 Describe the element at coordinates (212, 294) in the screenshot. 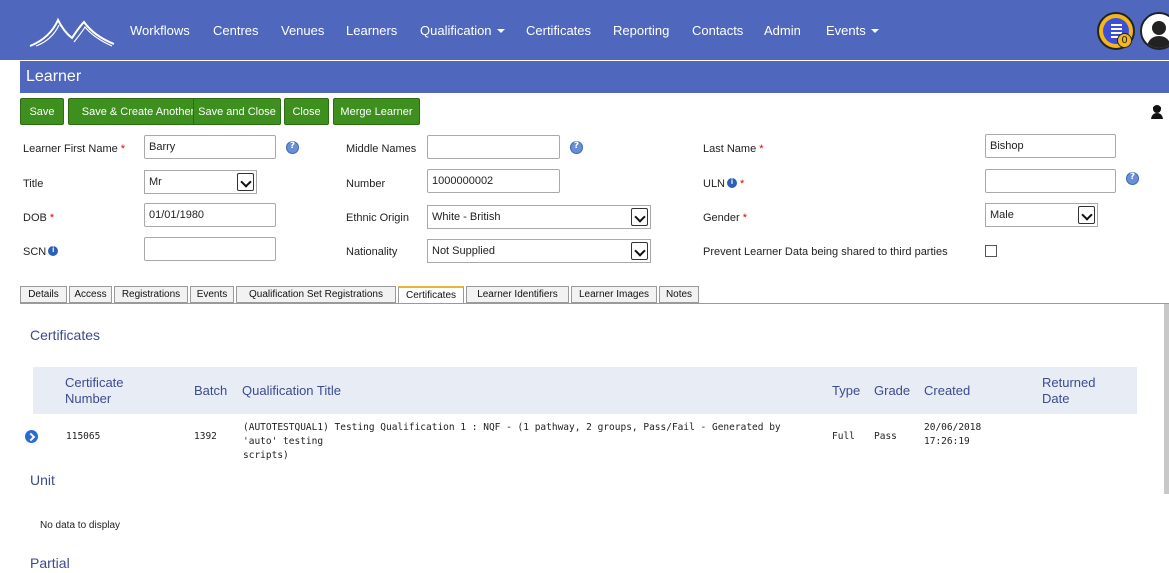

I see `tab-events: Events` at that location.